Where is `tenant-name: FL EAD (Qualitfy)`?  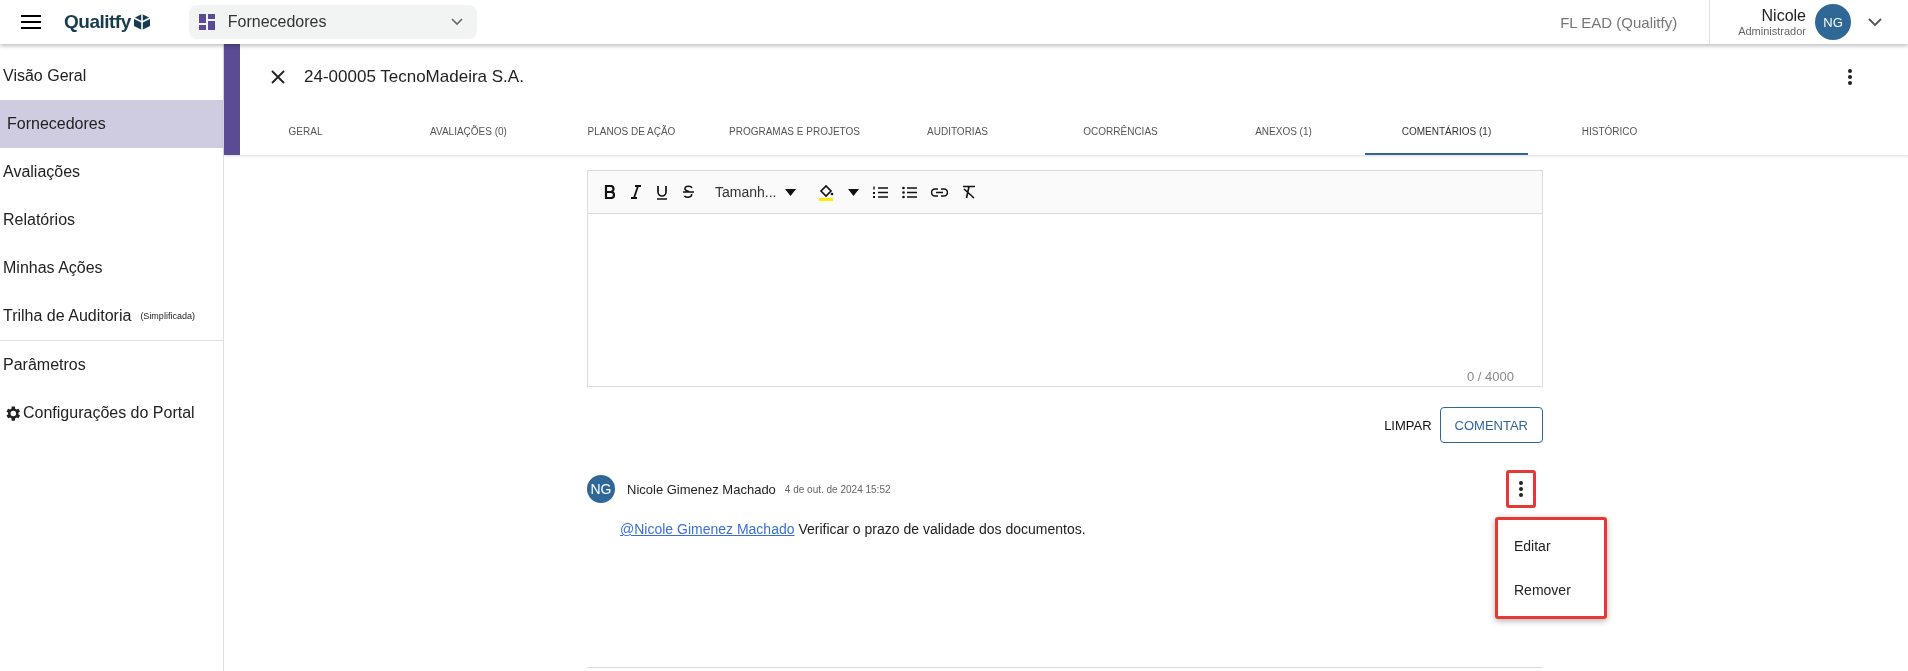
tenant-name: FL EAD (Qualitfy) is located at coordinates (1619, 22).